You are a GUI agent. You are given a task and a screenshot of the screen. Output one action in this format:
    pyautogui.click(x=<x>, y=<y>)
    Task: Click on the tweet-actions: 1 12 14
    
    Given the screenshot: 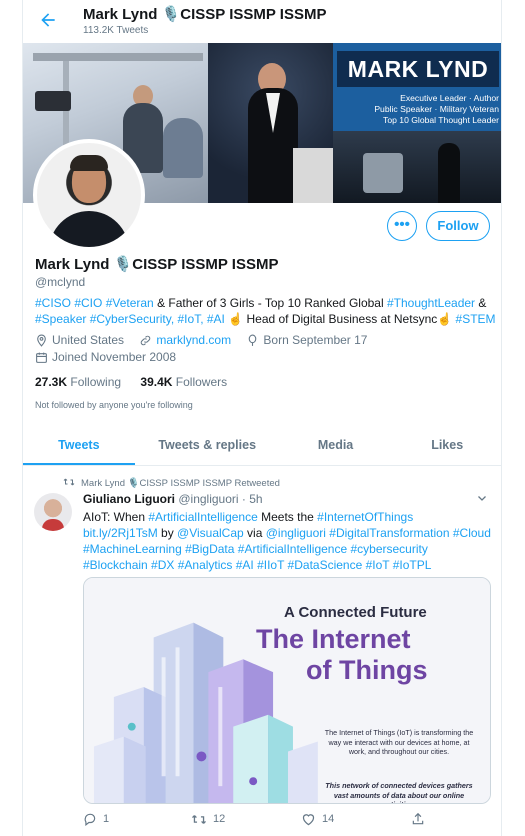 What is the action you would take?
    pyautogui.click(x=283, y=819)
    